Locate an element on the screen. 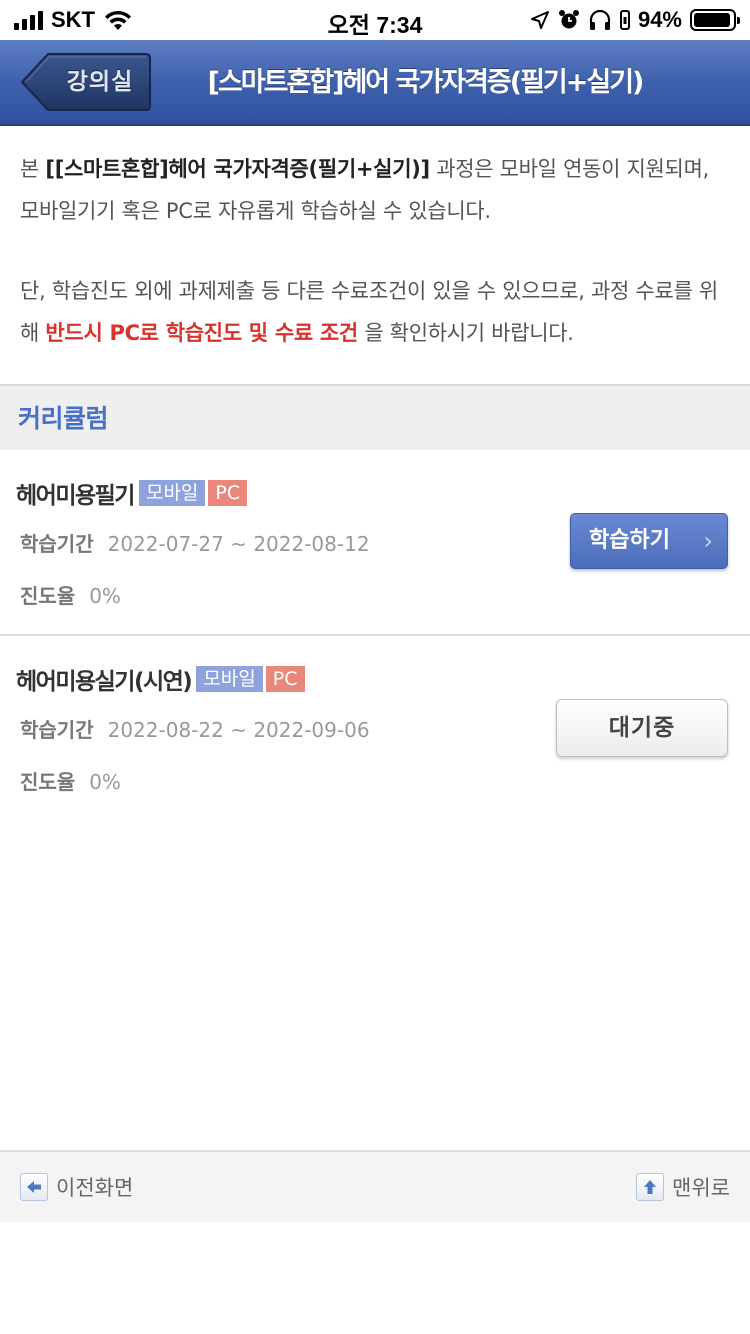 This screenshot has width=750, height=1334. waiting-button: 대기중 is located at coordinates (642, 728).